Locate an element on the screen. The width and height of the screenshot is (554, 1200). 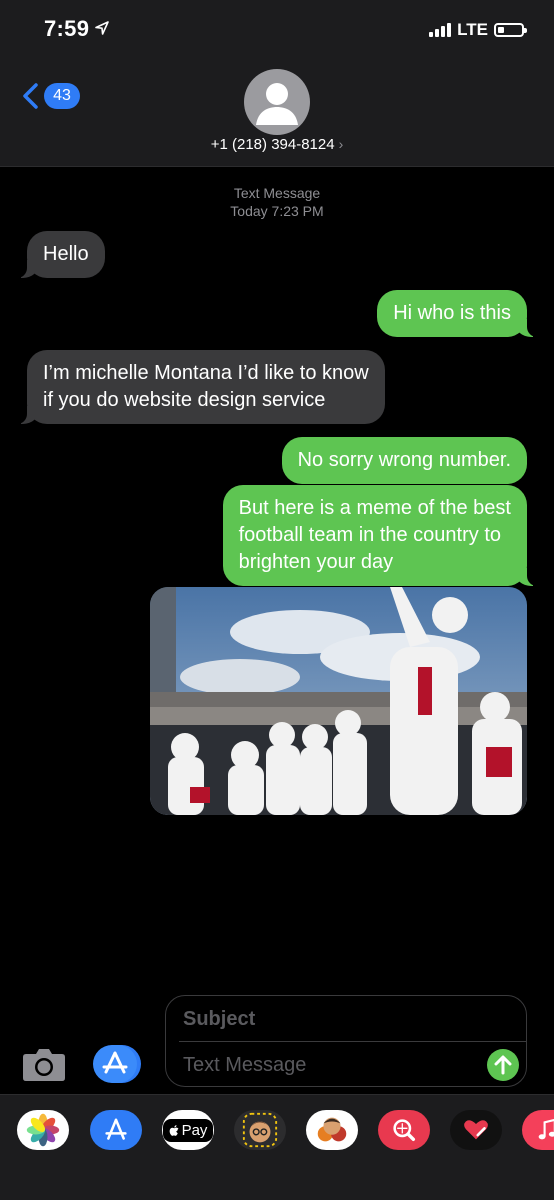
home-indicator-area is located at coordinates (277, 1184).